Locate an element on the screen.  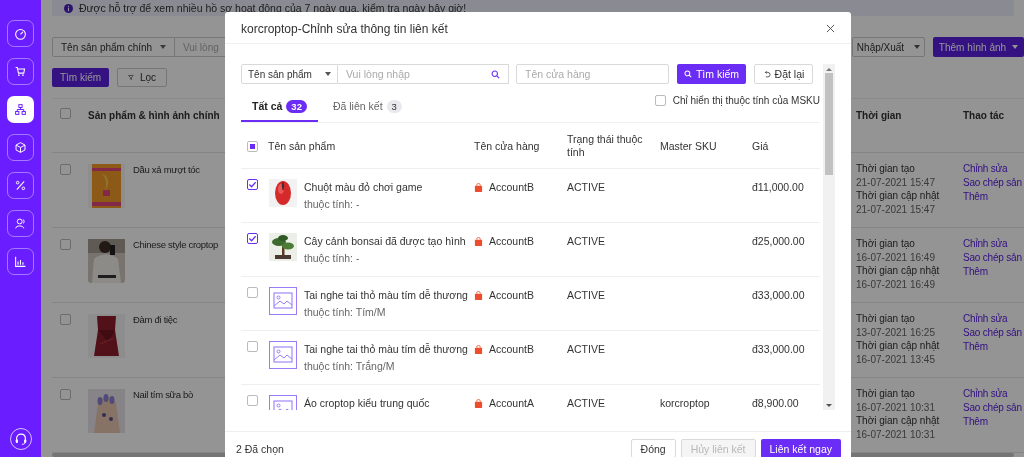
column-header: Sản phẩm & hình ảnh chính is located at coordinates (154, 115).